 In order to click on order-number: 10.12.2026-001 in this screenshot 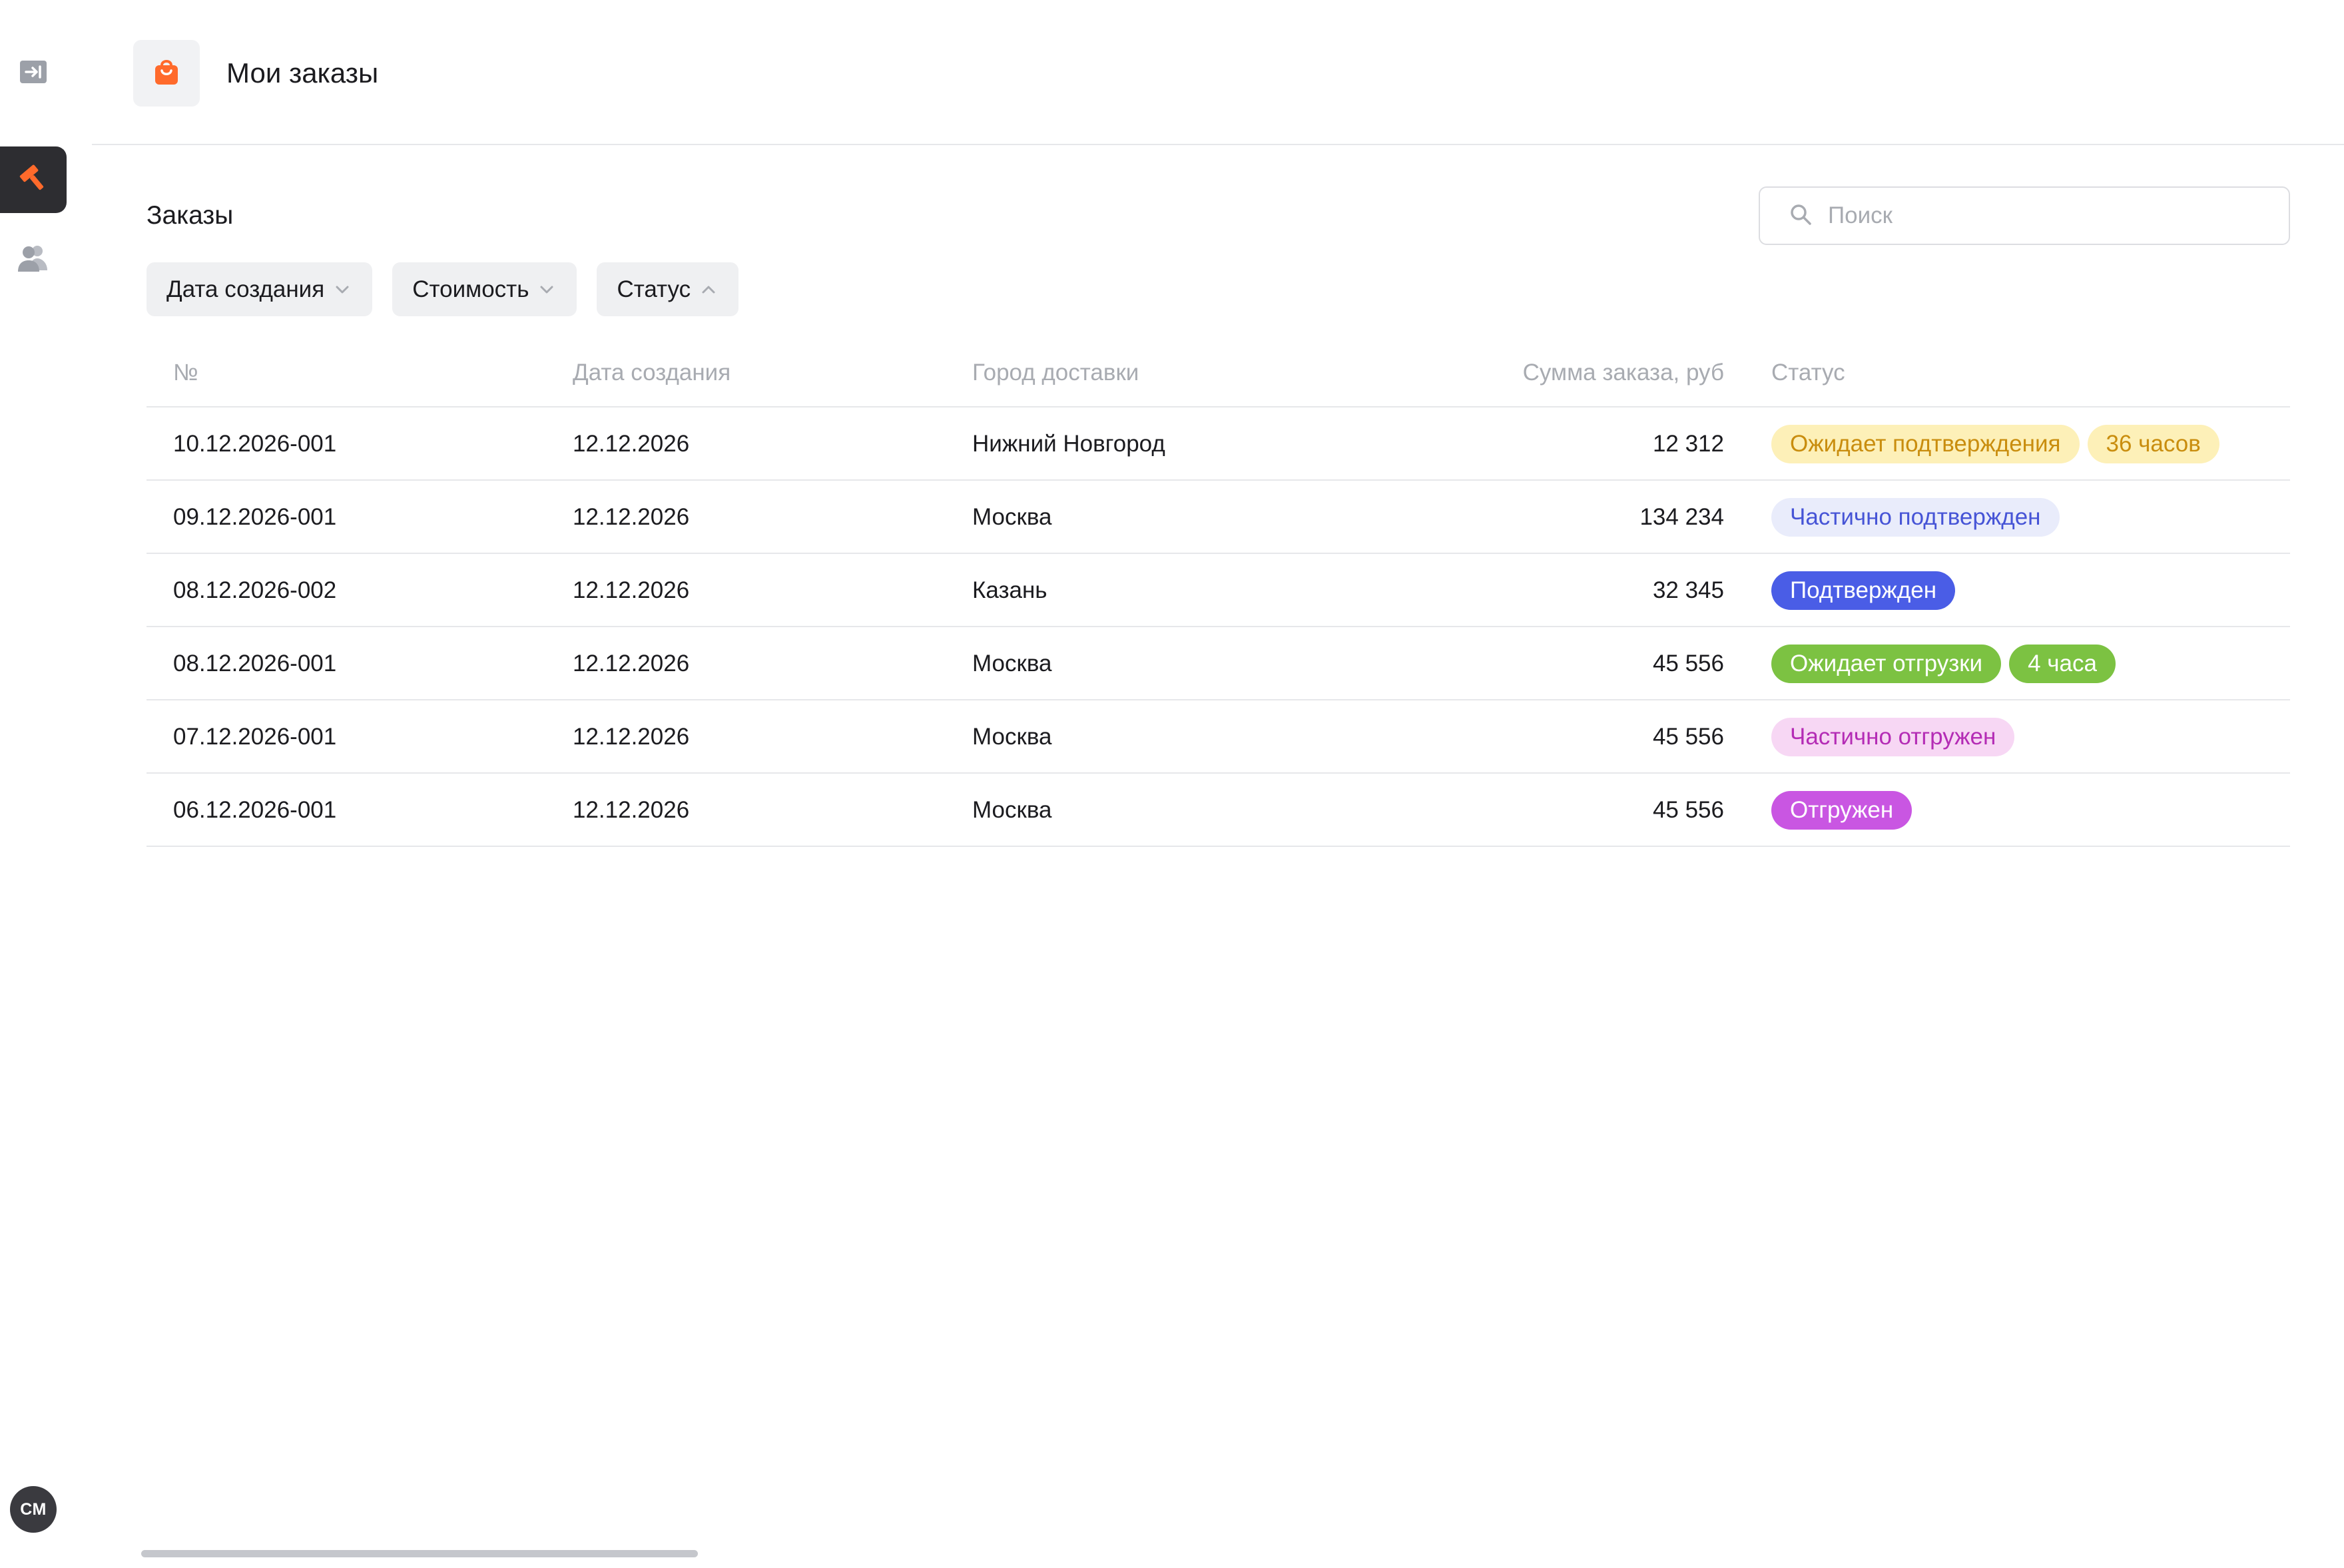, I will do `click(255, 444)`.